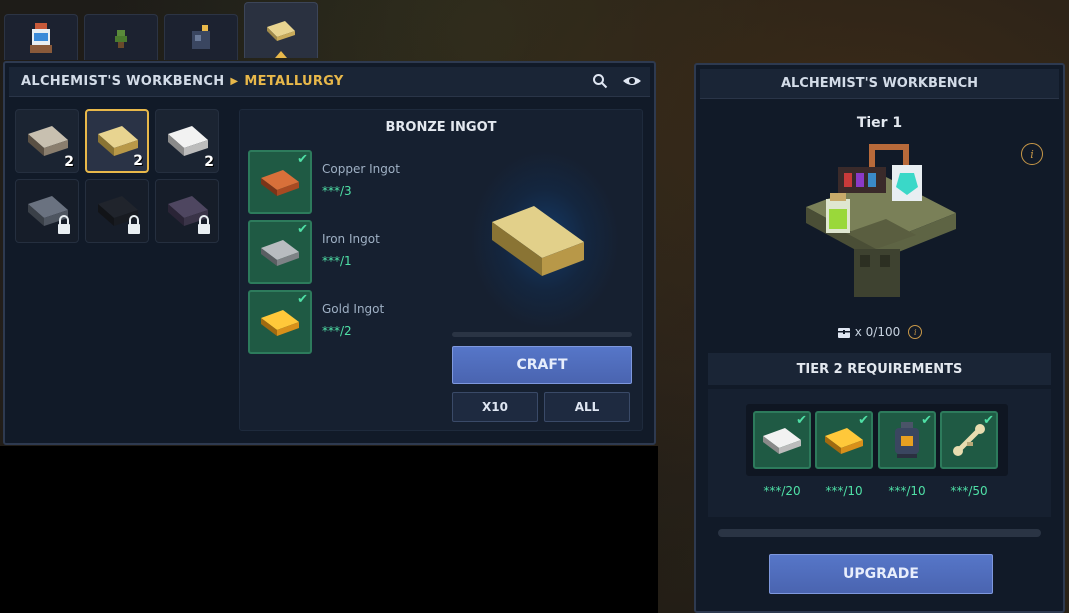 The width and height of the screenshot is (1069, 613). I want to click on upgrade-button: UPGRADE, so click(881, 574).